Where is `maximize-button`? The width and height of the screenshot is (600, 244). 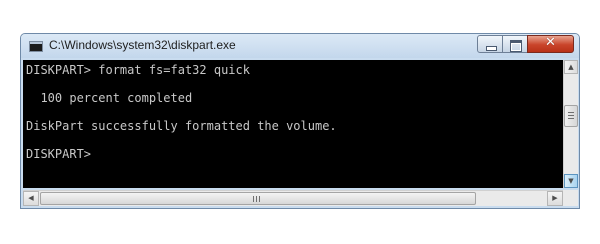 maximize-button is located at coordinates (515, 44).